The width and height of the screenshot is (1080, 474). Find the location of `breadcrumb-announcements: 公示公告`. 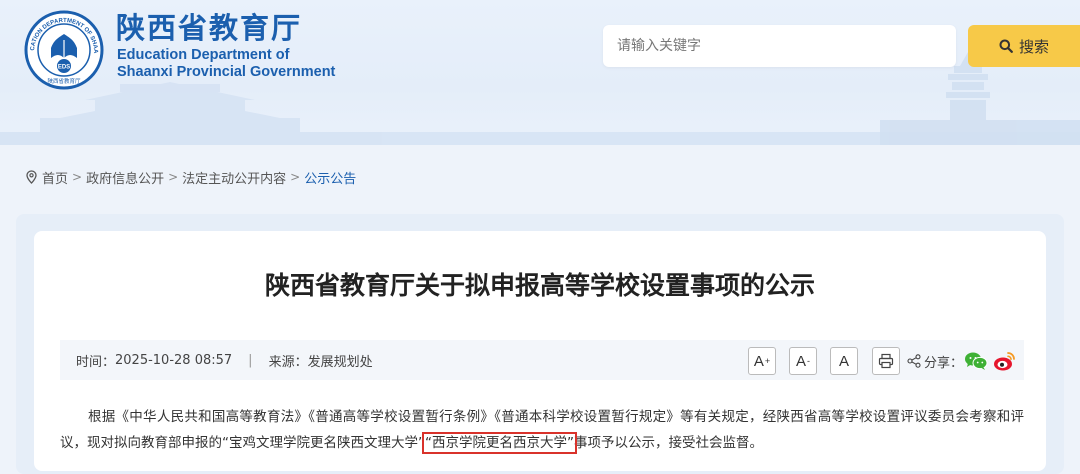

breadcrumb-announcements: 公示公告 is located at coordinates (330, 177).